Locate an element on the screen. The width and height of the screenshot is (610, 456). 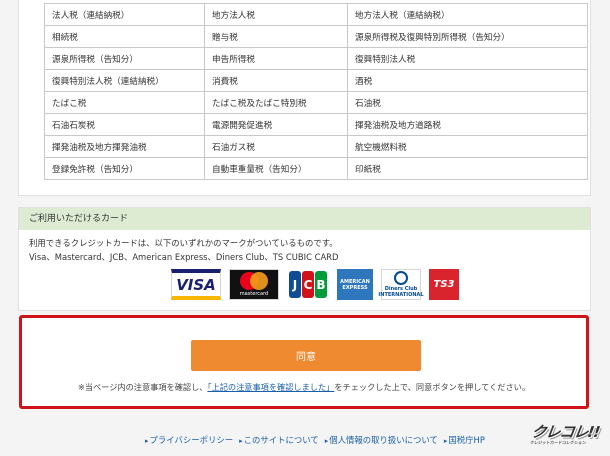
table-row: 相続税 贈与税 源泉所得税及復興特別所得税（告知分） is located at coordinates (316, 36).